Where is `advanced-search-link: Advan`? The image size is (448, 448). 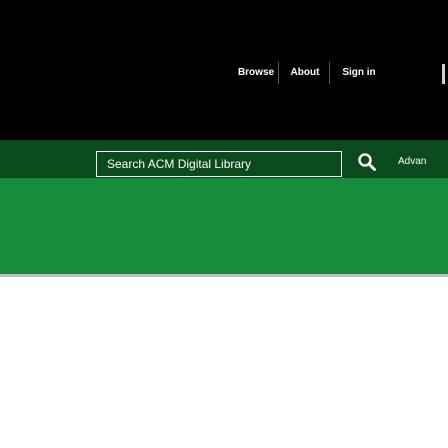 advanced-search-link: Advan is located at coordinates (412, 162).